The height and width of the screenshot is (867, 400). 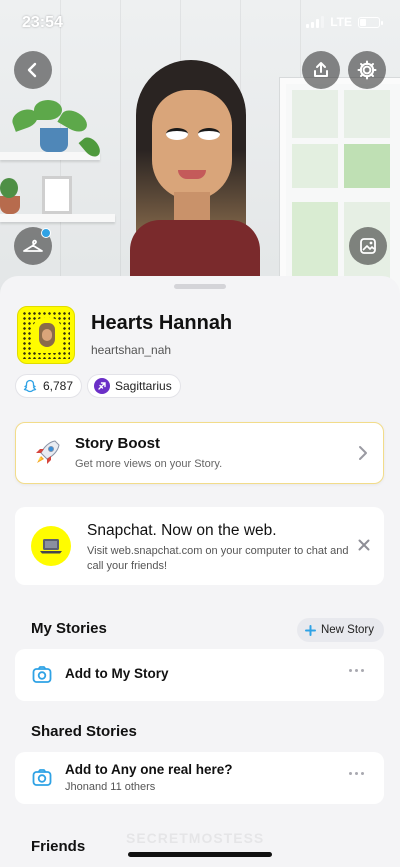 I want to click on snap-score-pill: 6,787, so click(x=49, y=386).